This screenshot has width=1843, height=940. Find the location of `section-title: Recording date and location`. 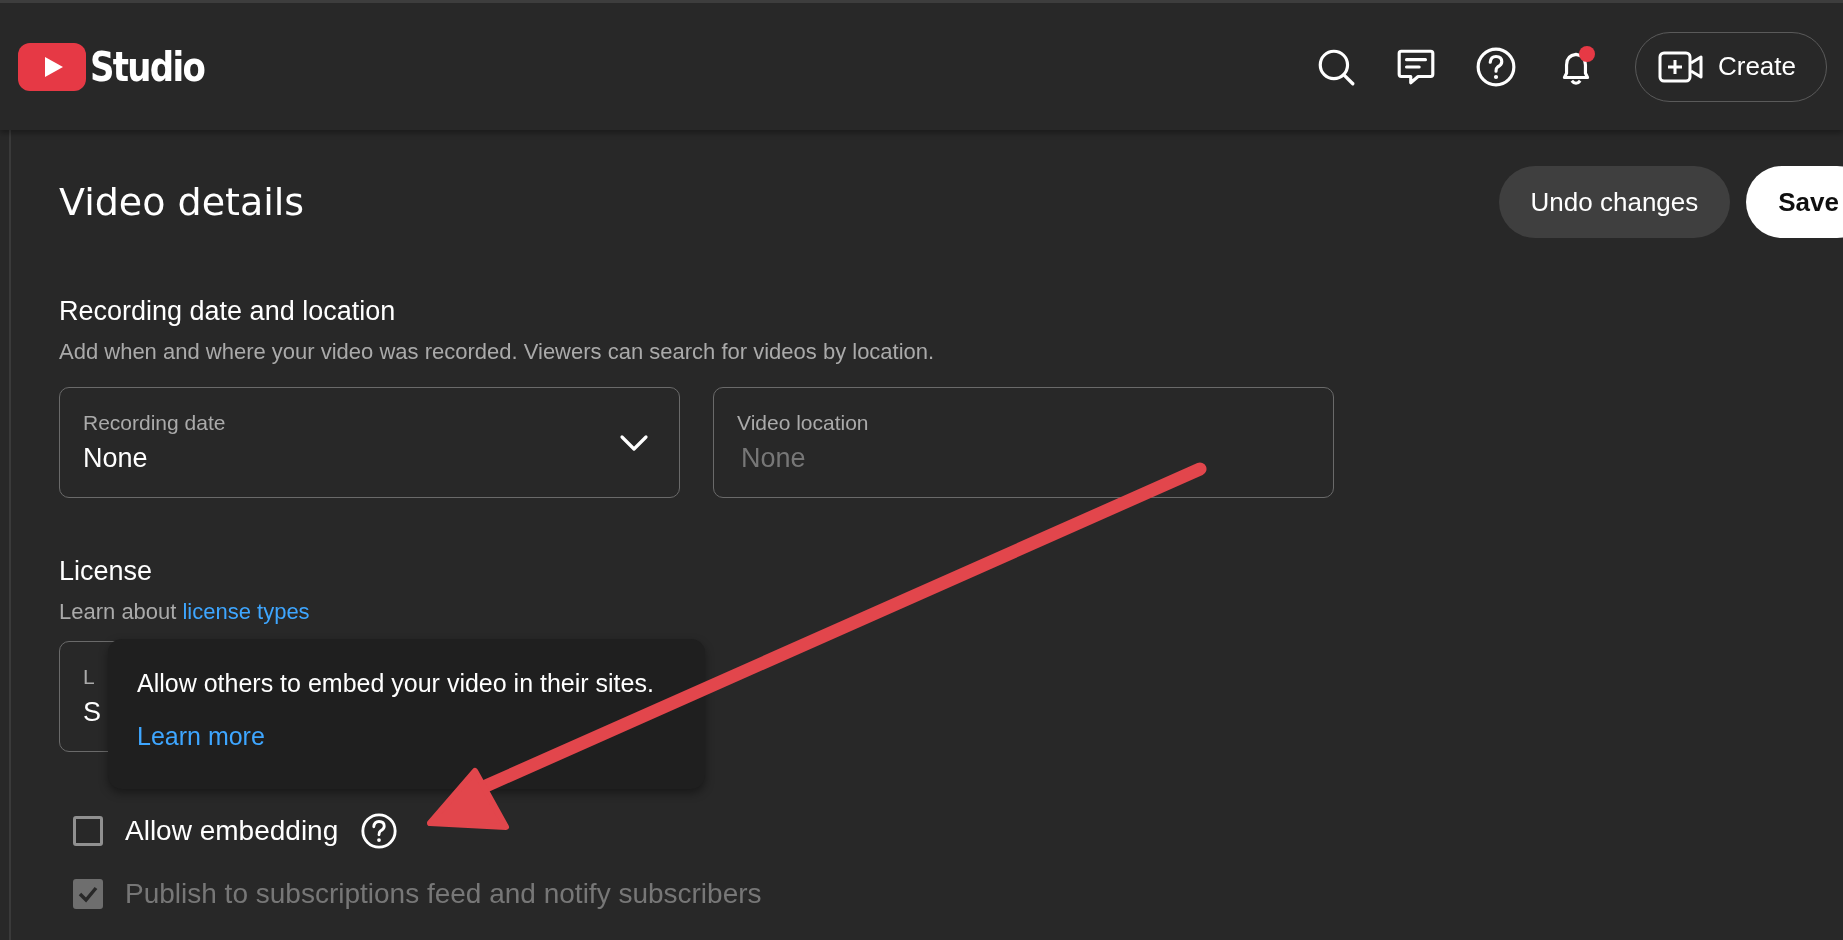

section-title: Recording date and location is located at coordinates (228, 311).